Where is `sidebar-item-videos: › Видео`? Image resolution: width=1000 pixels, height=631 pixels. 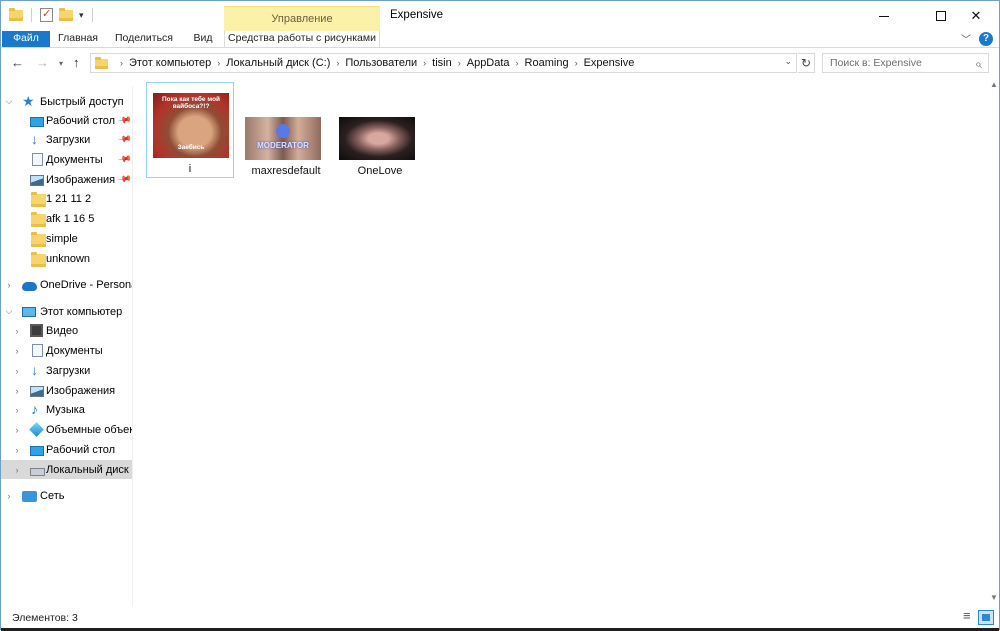
sidebar-item-videos: › Видео is located at coordinates (66, 330).